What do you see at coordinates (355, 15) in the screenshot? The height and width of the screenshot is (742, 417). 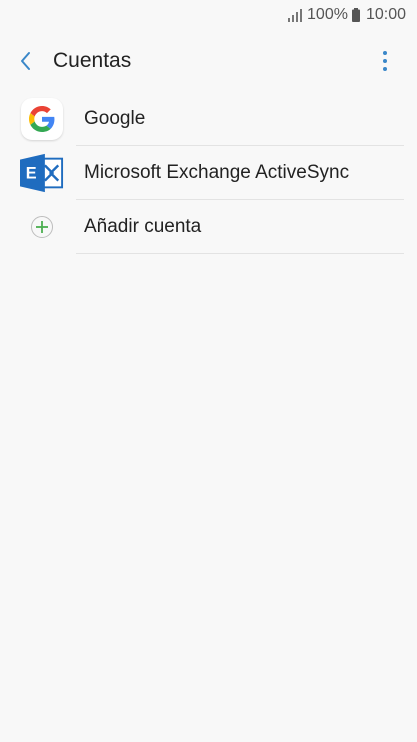 I see `battery-icon` at bounding box center [355, 15].